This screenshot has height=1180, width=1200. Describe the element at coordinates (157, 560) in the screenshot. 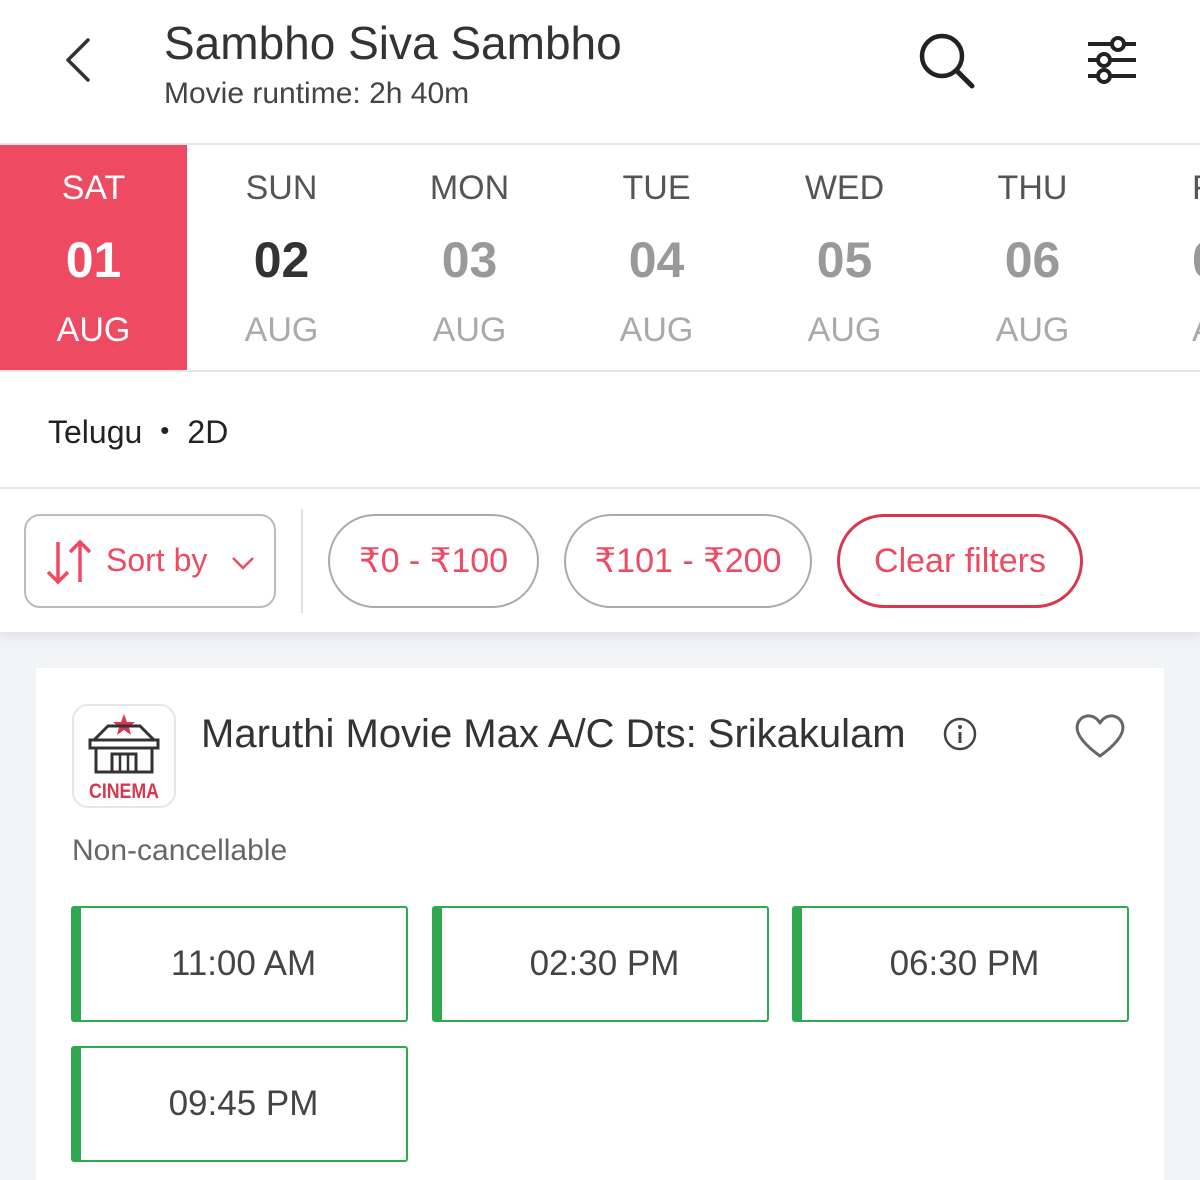

I see `sort-by-label: Sort by` at that location.